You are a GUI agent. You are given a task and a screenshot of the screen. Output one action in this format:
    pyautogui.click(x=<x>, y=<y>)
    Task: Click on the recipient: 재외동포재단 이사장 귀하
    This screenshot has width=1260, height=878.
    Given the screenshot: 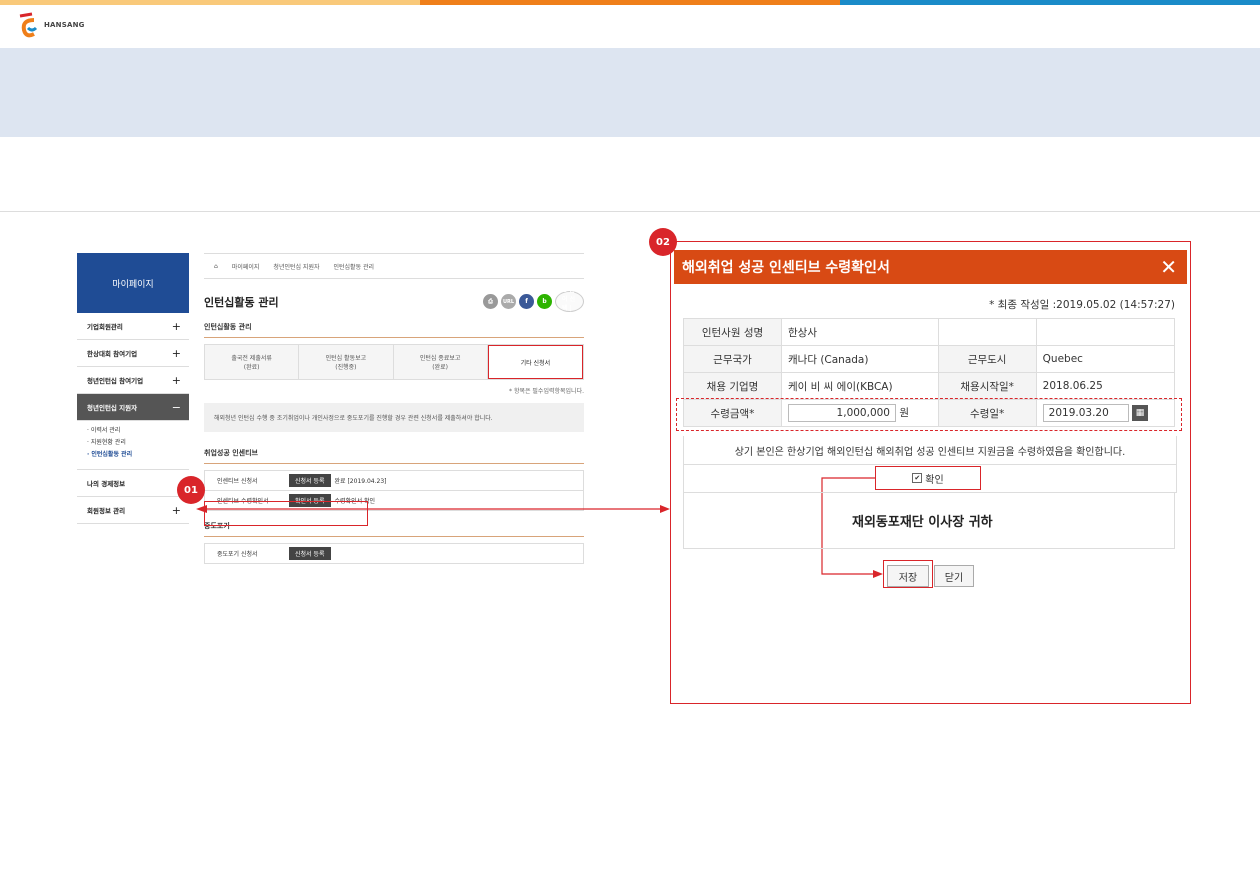 What is the action you would take?
    pyautogui.click(x=929, y=520)
    